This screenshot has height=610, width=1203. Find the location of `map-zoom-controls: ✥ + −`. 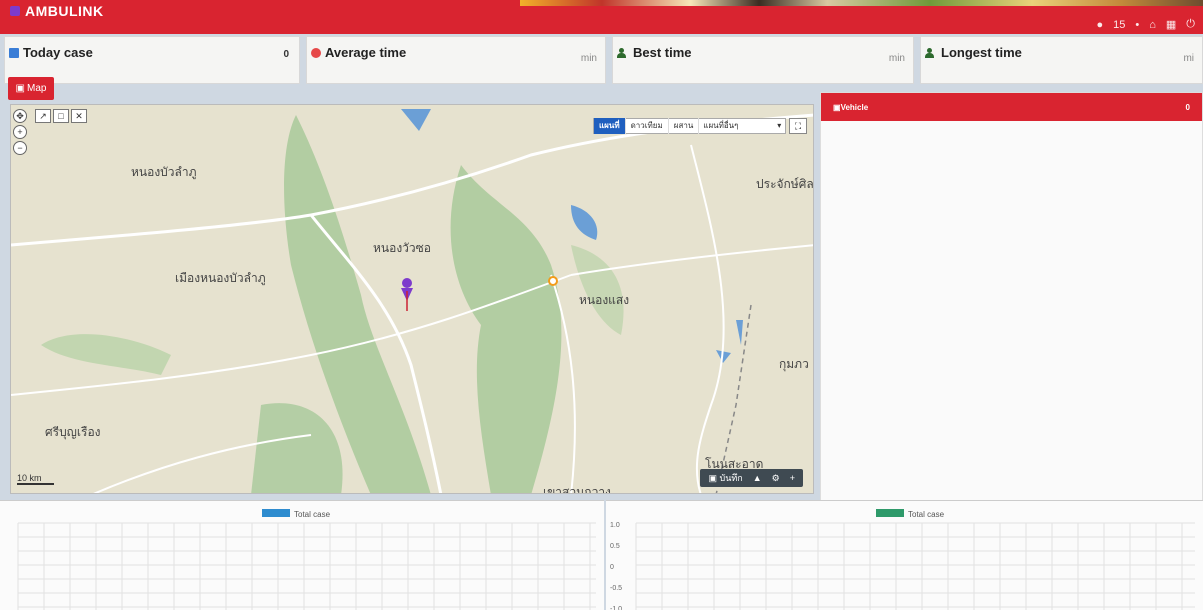

map-zoom-controls: ✥ + − is located at coordinates (20, 132).